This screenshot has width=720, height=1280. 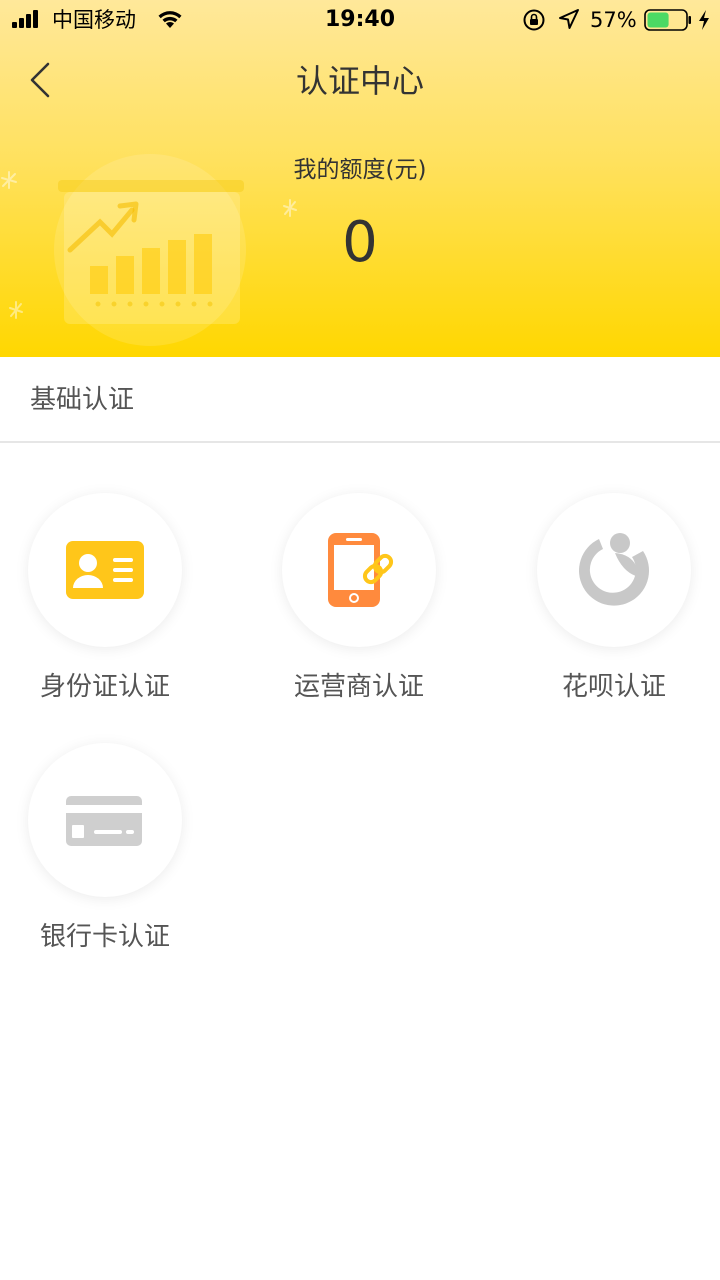 I want to click on section-divider, so click(x=360, y=442).